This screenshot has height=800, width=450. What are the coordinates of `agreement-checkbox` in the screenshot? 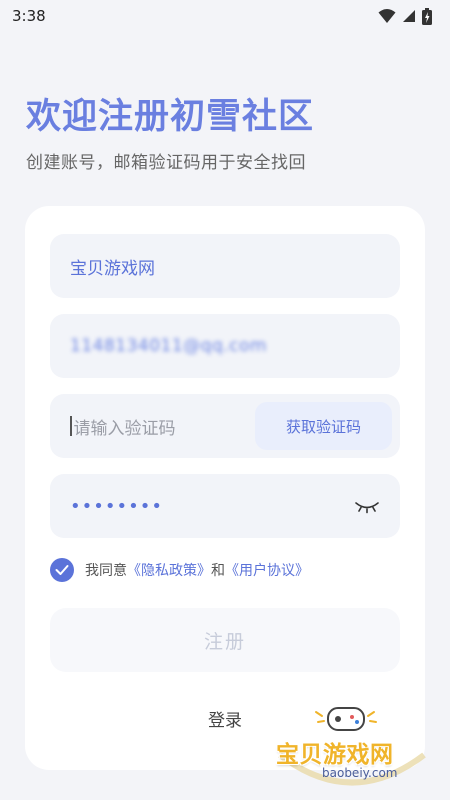 It's located at (62, 570).